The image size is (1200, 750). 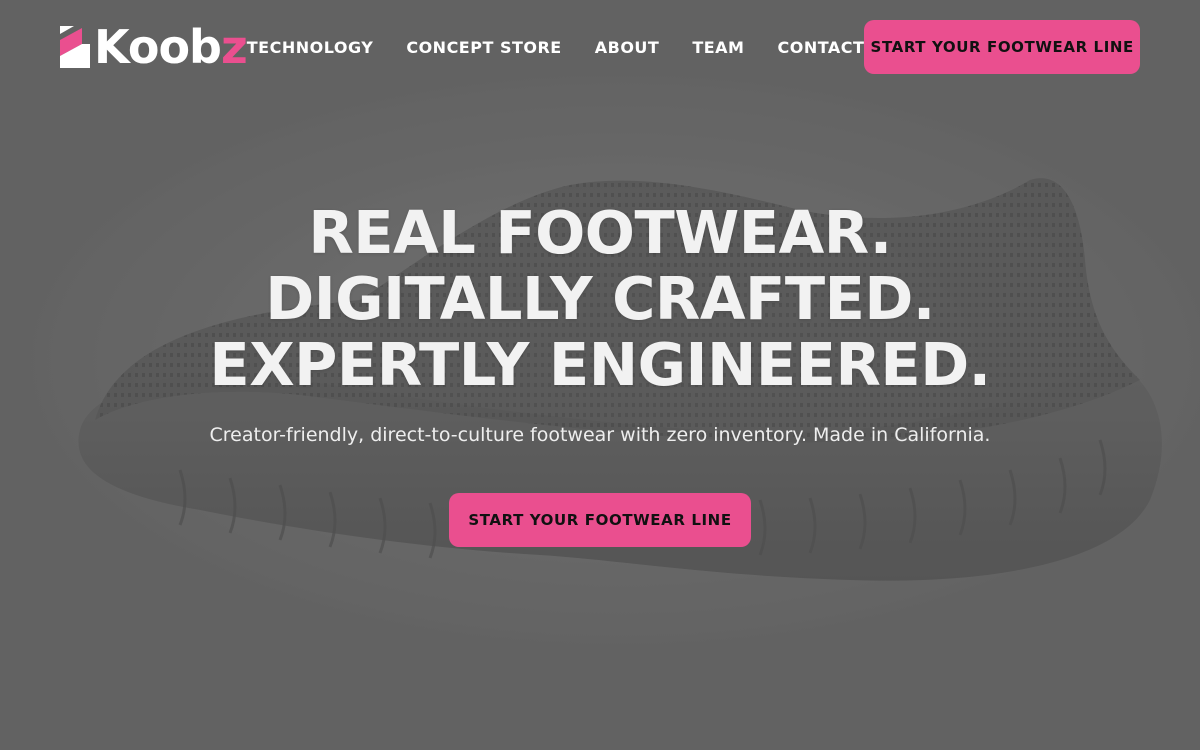 What do you see at coordinates (1002, 47) in the screenshot?
I see `nav-start-footwear-line-button: START YOUR FOOTWEAR LINE` at bounding box center [1002, 47].